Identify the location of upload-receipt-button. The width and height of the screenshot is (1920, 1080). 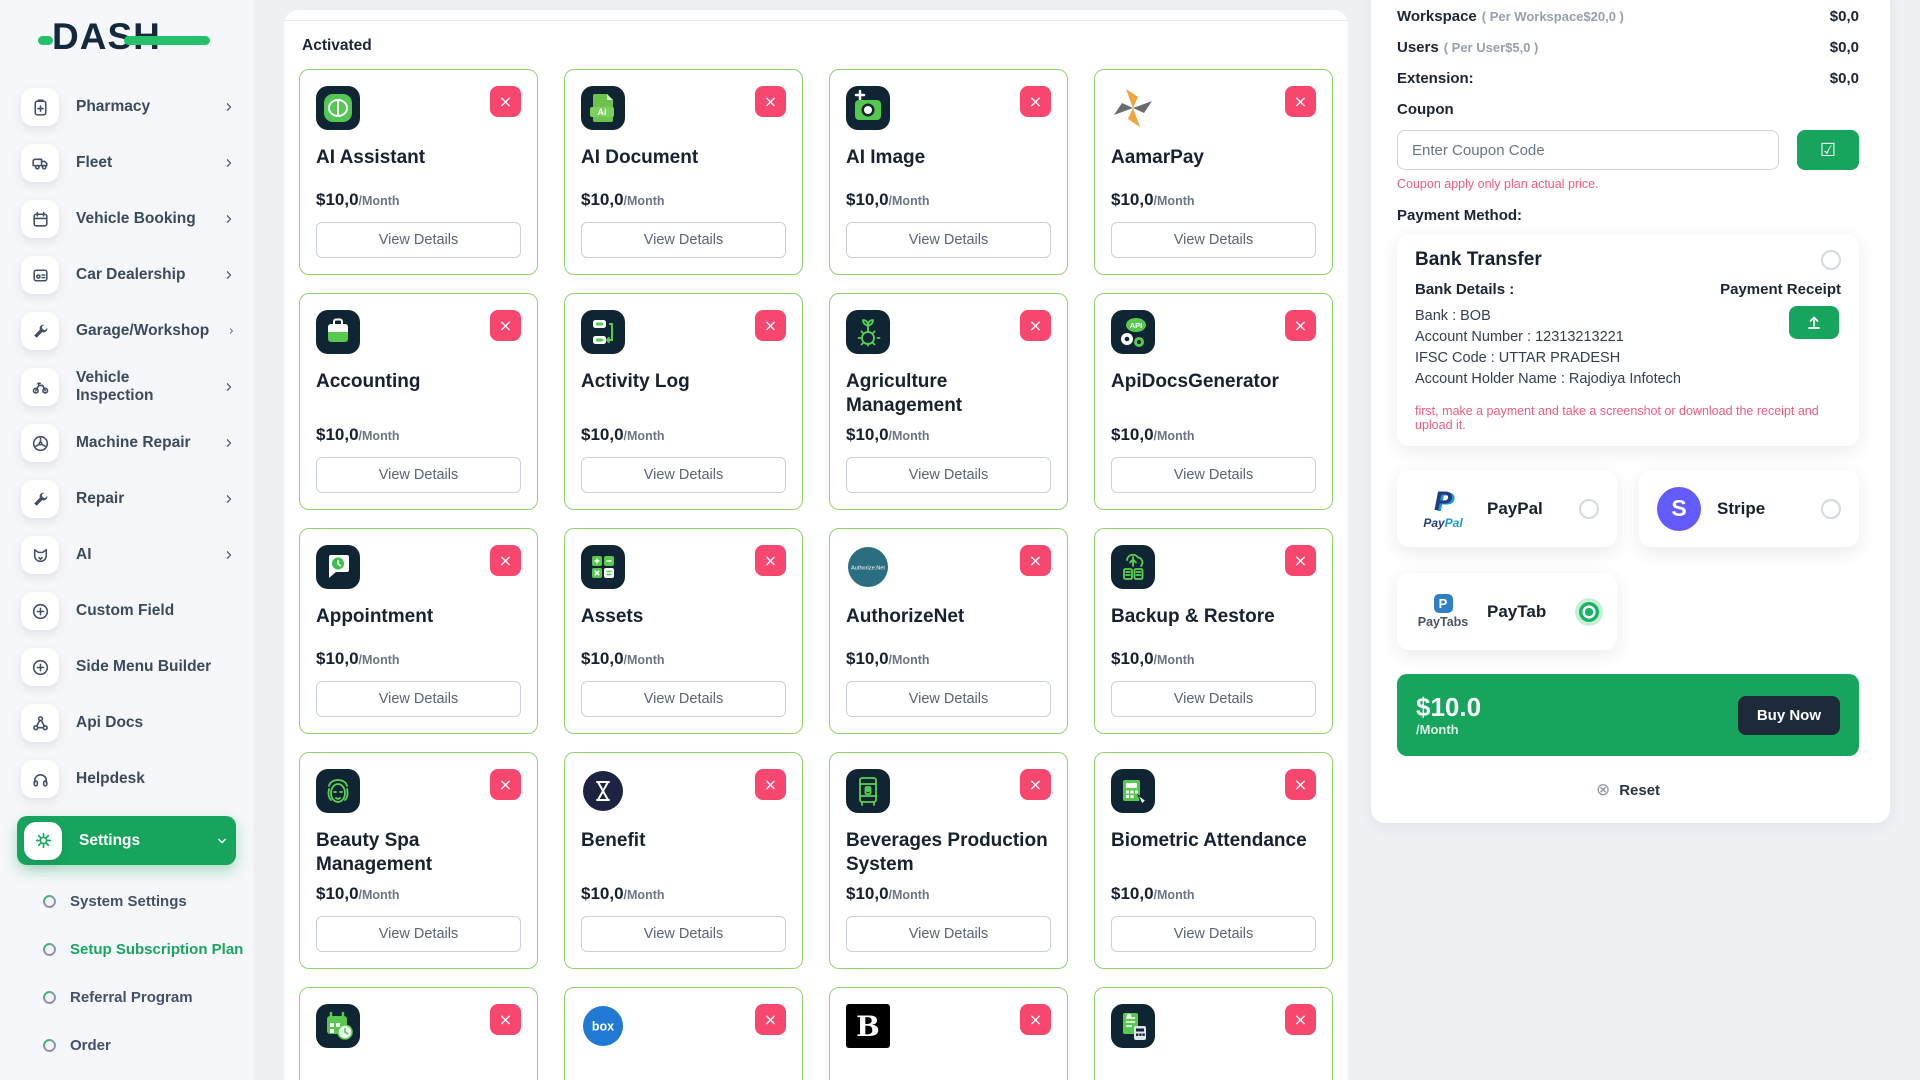
(1814, 322).